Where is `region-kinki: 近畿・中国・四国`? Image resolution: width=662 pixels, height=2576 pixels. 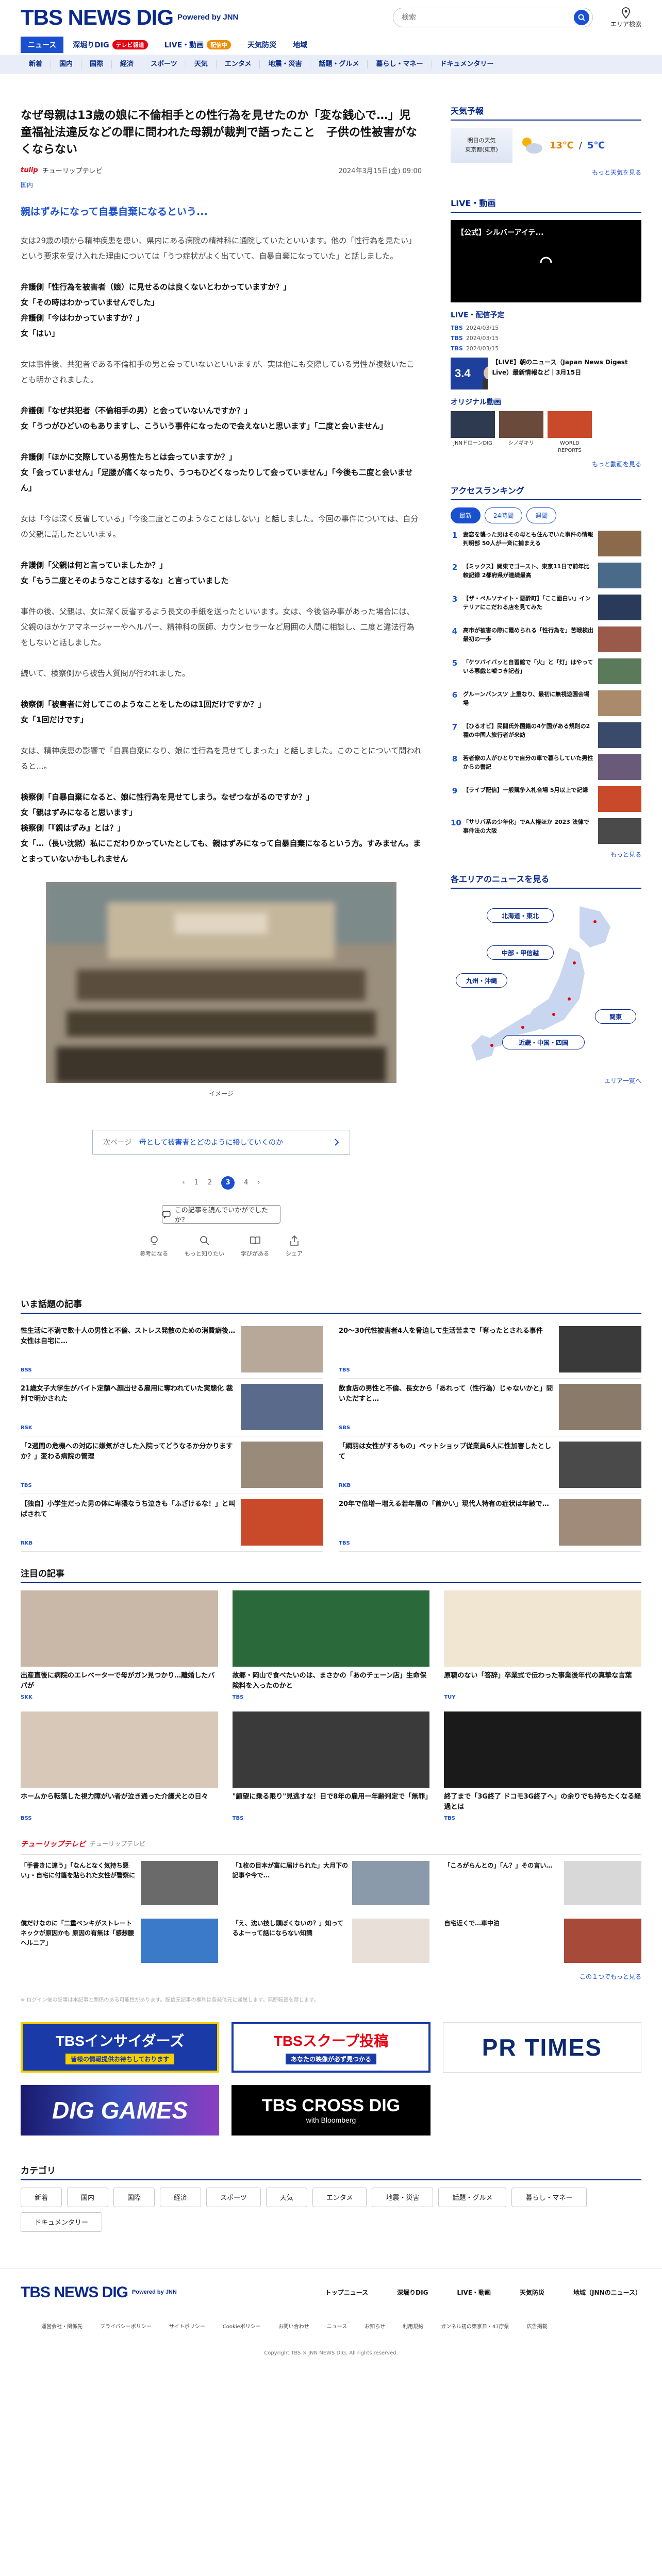
region-kinki: 近畿・中国・四国 is located at coordinates (543, 1042).